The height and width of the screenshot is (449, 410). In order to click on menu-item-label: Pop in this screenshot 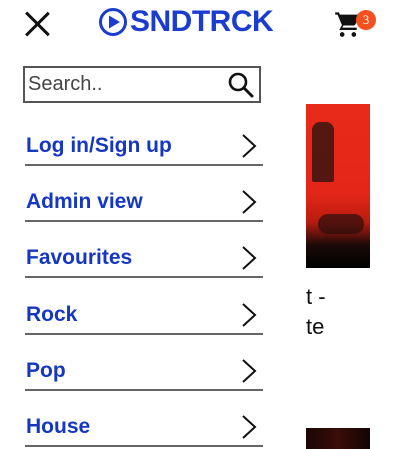, I will do `click(46, 370)`.